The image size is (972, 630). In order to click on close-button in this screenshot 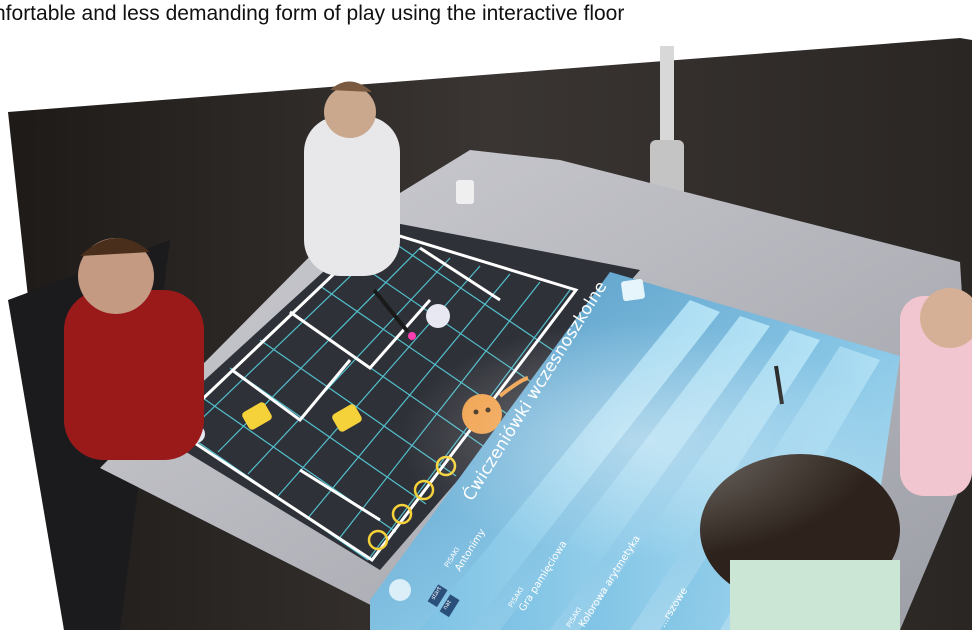, I will do `click(633, 290)`.